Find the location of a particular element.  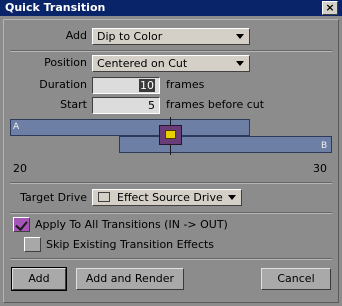

start-unit: frames before cut is located at coordinates (215, 104).